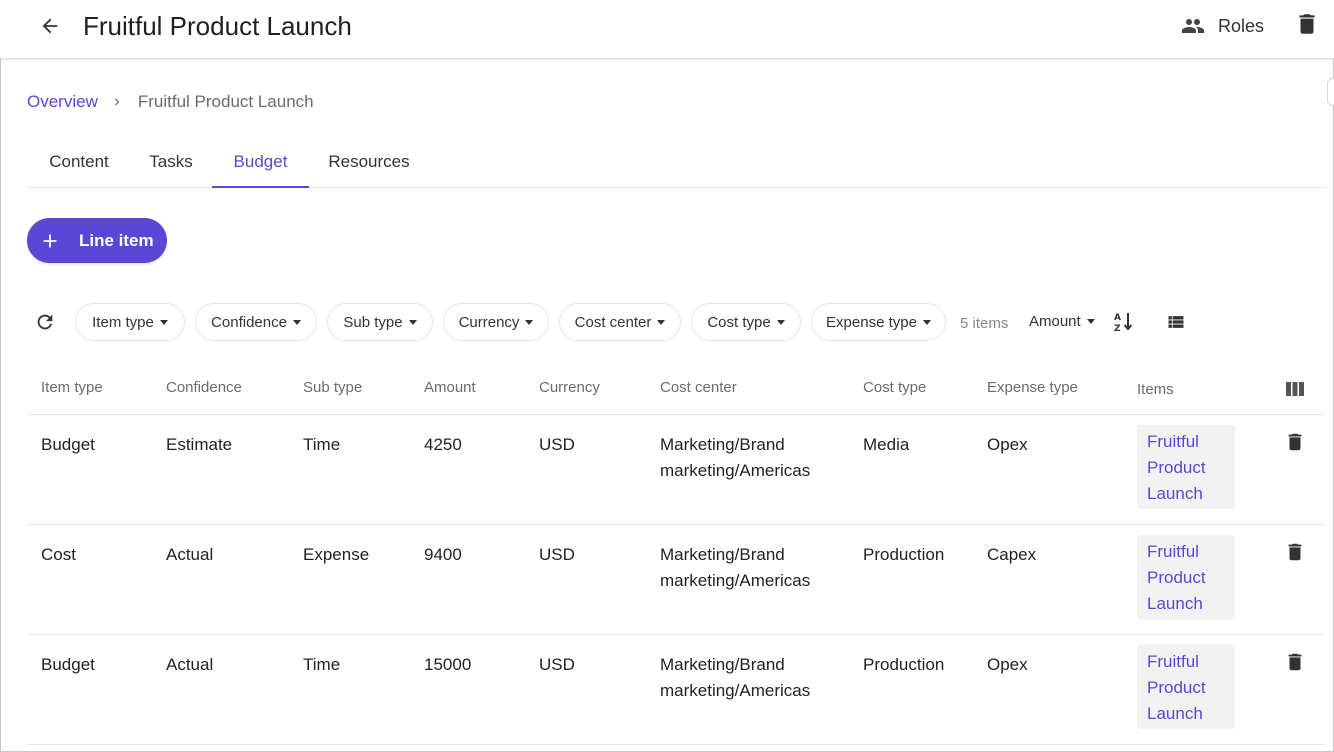 This screenshot has height=752, width=1334. What do you see at coordinates (1330, 92) in the screenshot?
I see `scrollbar-handle` at bounding box center [1330, 92].